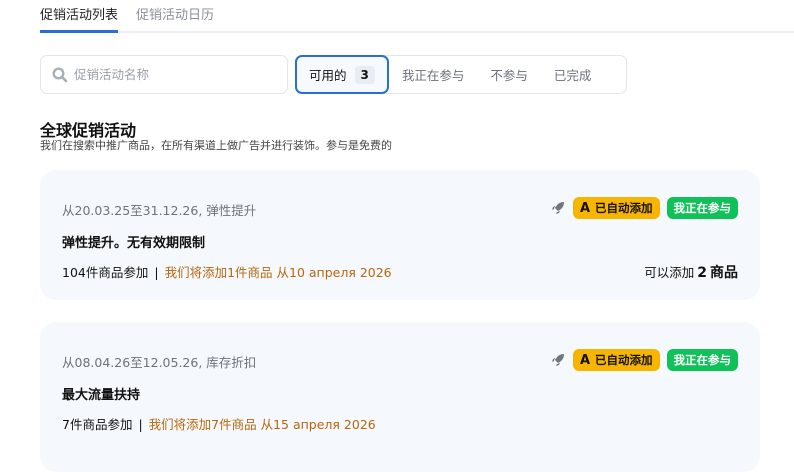 This screenshot has width=794, height=472. I want to click on filter-not-participating: 不参与, so click(509, 74).